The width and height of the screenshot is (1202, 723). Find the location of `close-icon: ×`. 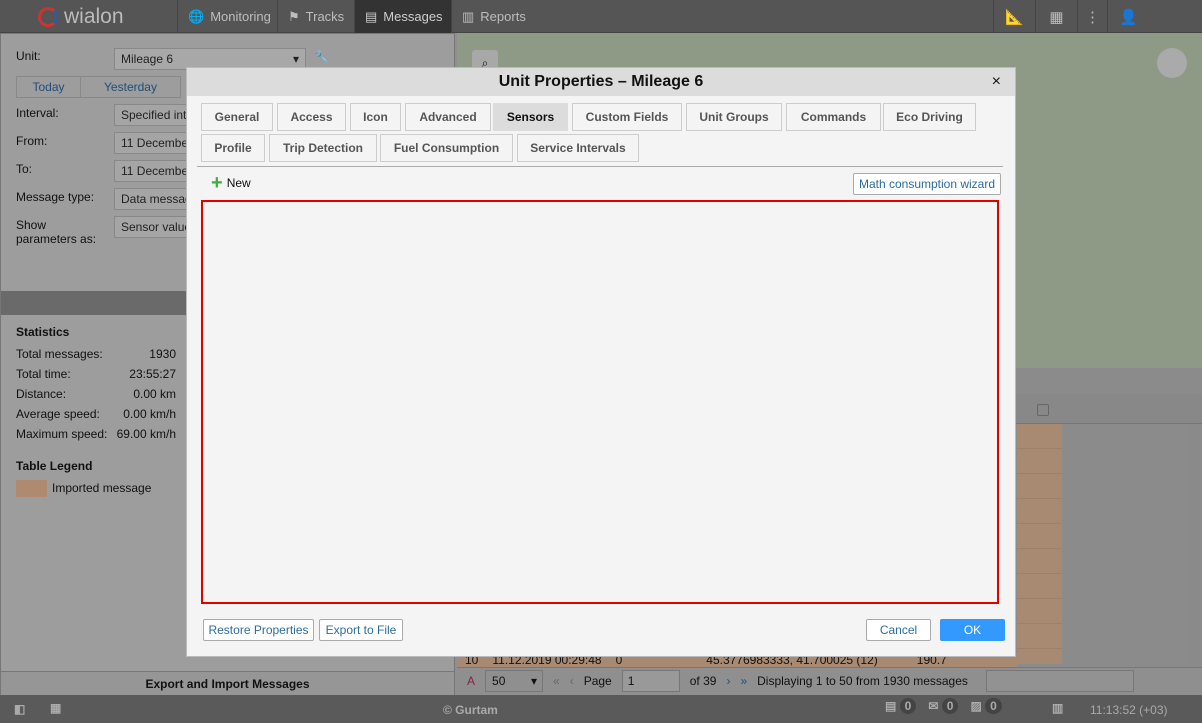

close-icon: × is located at coordinates (996, 82).